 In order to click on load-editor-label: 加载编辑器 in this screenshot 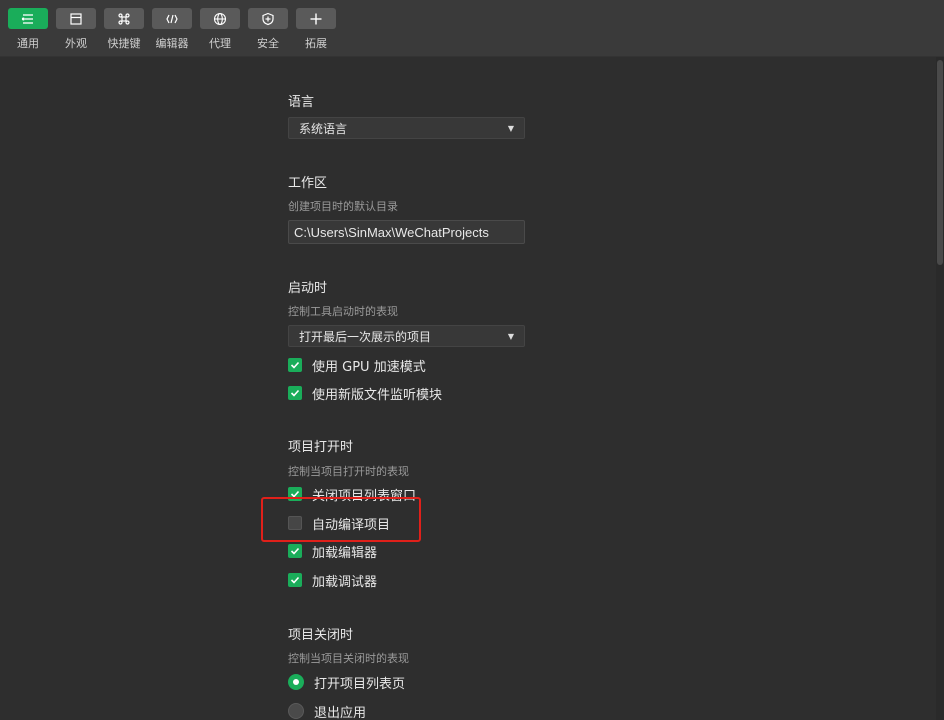, I will do `click(345, 553)`.